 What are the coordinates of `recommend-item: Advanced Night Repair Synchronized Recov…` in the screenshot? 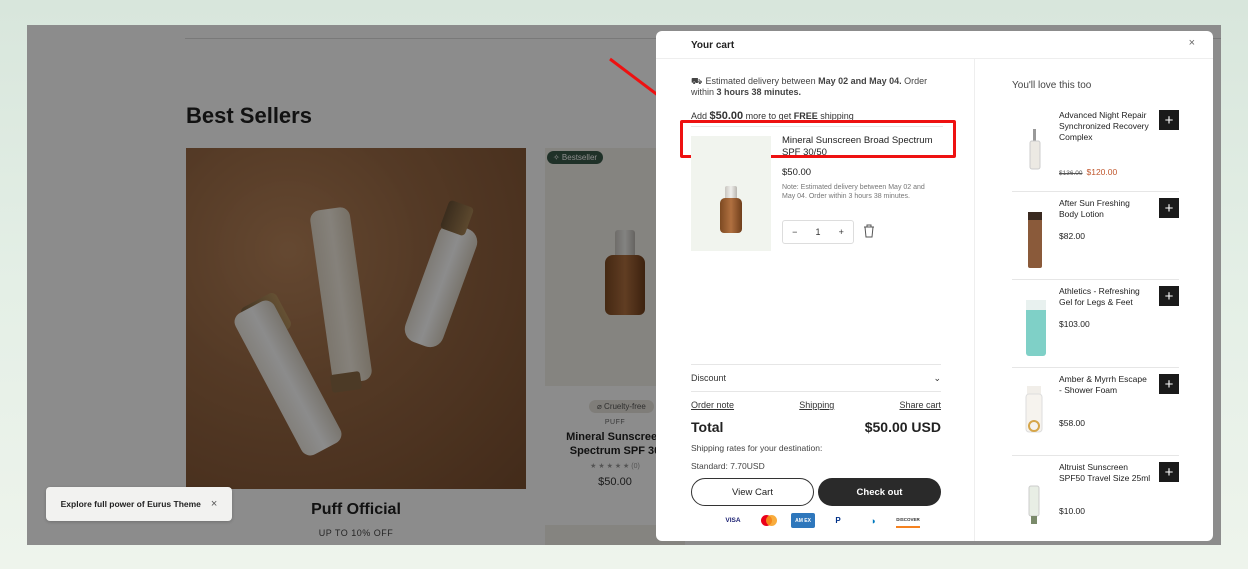 It's located at (1095, 148).